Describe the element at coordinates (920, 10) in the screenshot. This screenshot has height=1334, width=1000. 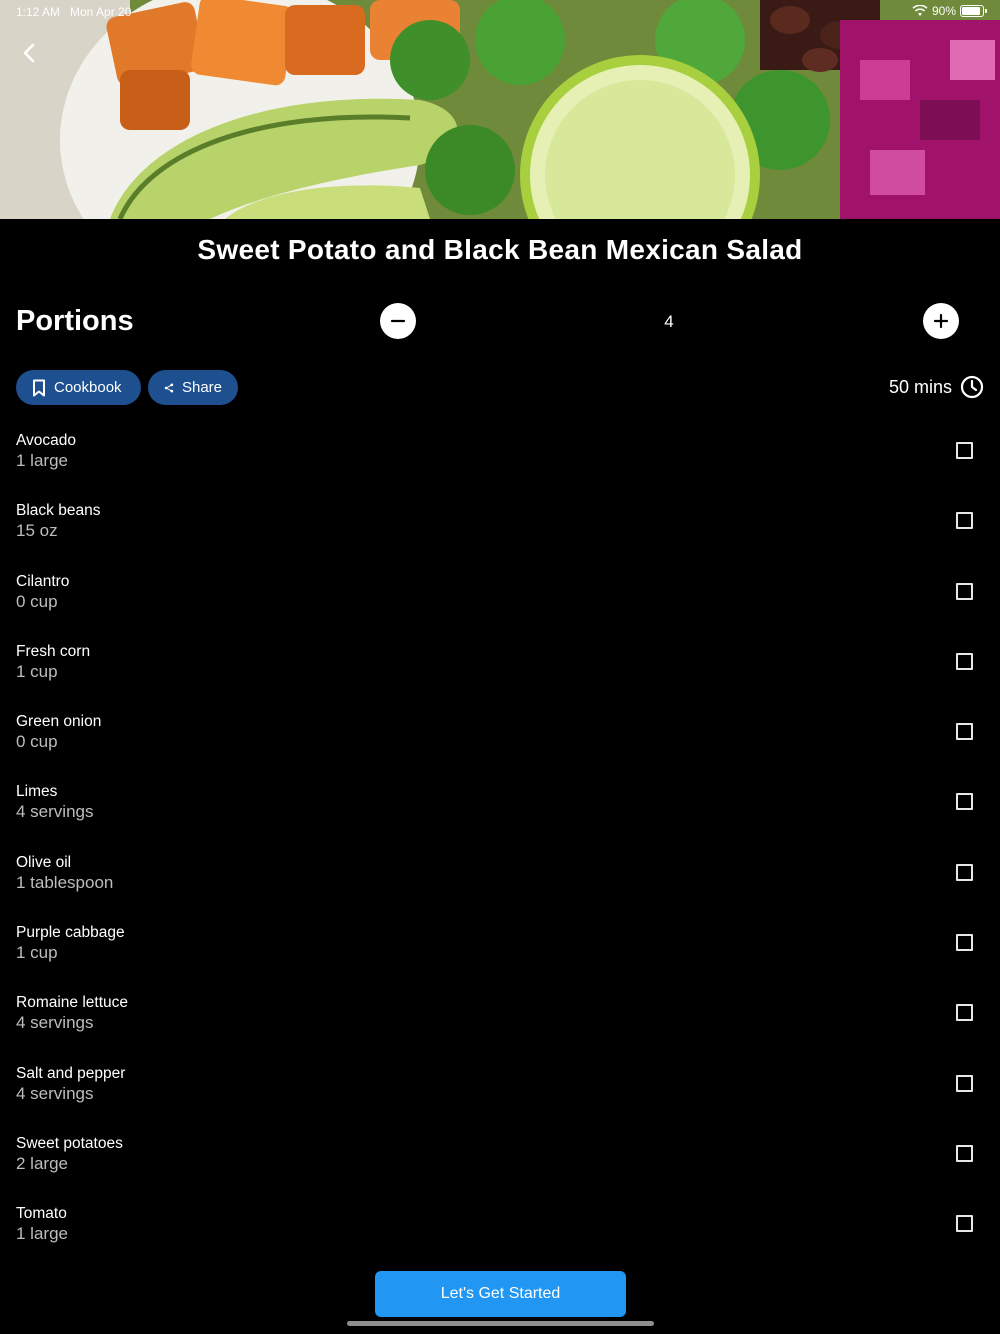
I see `wifi-icon` at that location.